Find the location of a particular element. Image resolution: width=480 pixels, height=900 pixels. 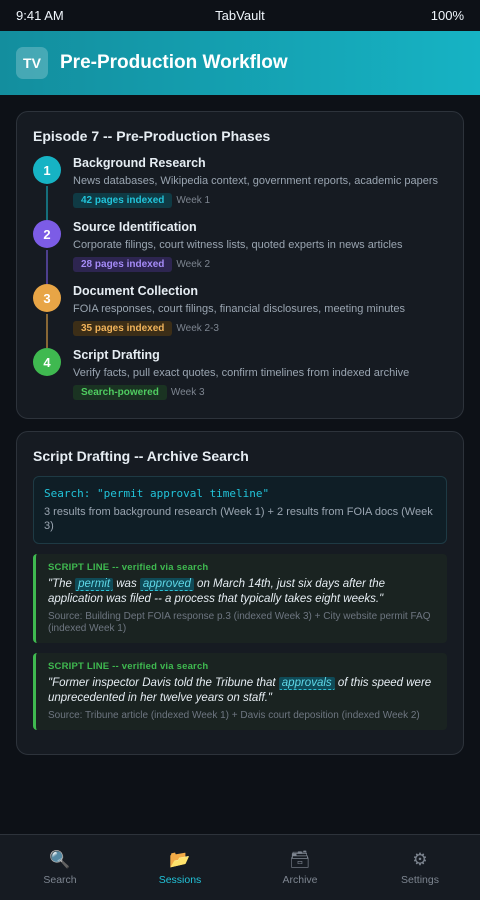

pages-indexed-badge: Search-powered is located at coordinates (120, 392).